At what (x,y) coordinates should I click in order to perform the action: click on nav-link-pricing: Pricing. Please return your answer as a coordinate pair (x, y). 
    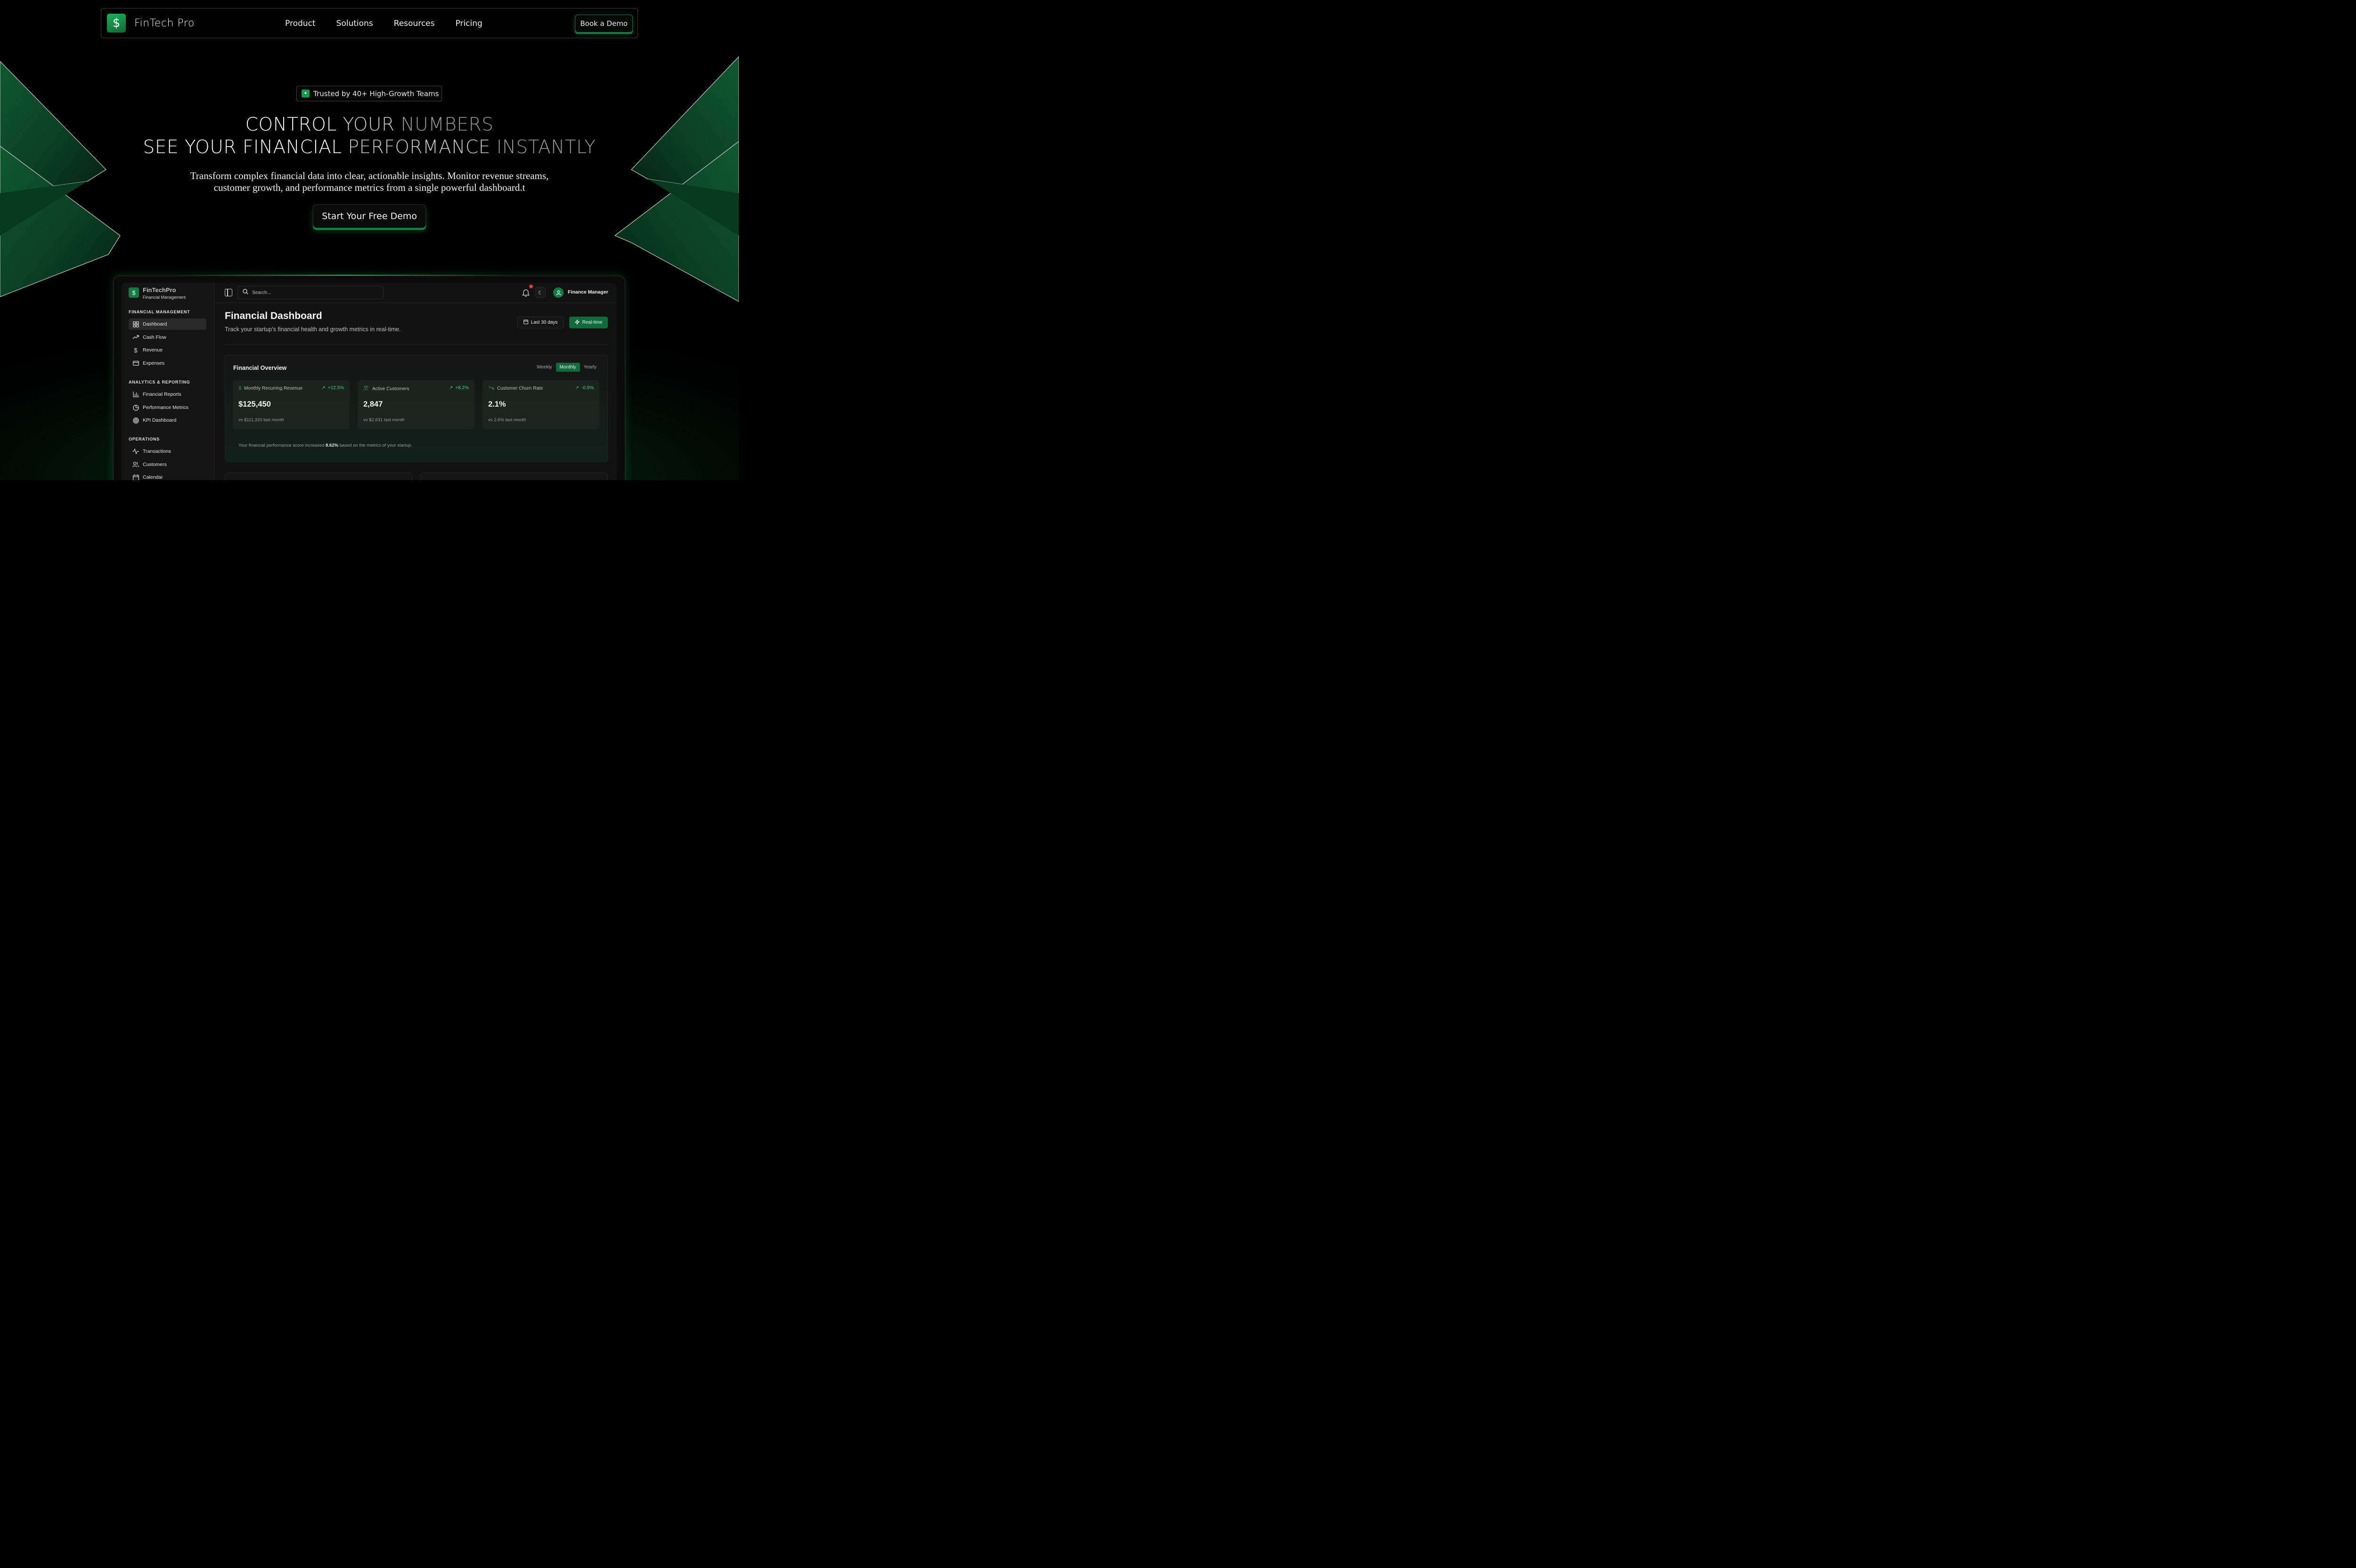
    Looking at the image, I should click on (469, 24).